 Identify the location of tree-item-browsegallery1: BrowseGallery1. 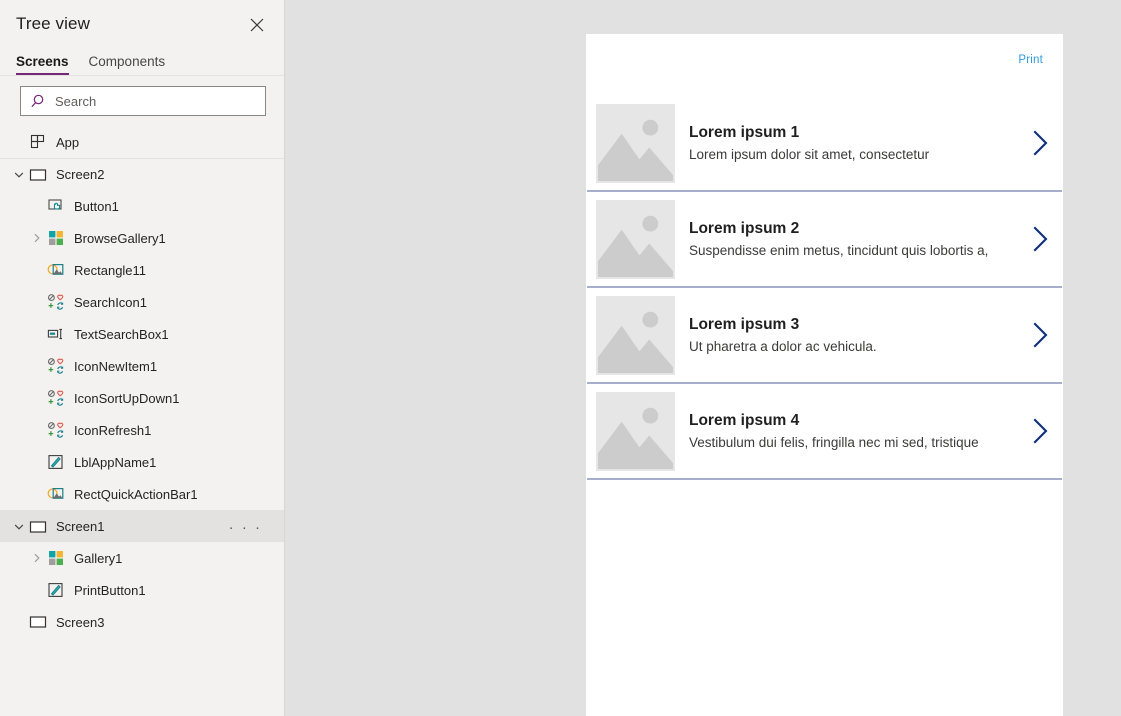
(142, 238).